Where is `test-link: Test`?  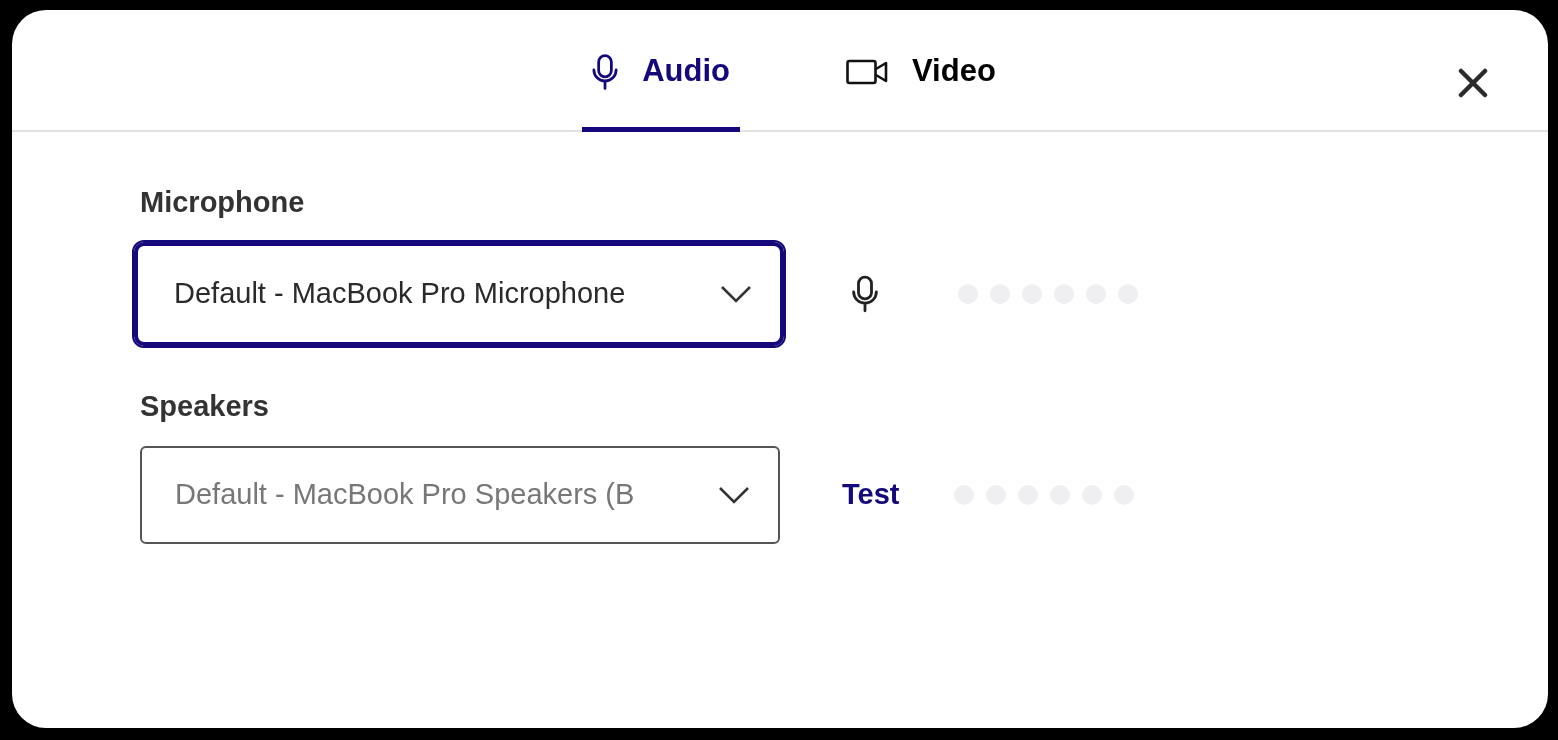
test-link: Test is located at coordinates (871, 495).